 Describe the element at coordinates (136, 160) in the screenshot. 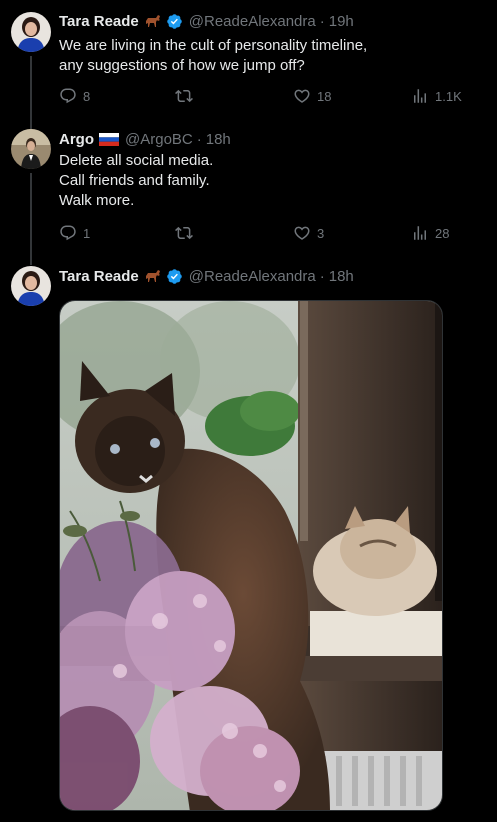

I see `tweet-text-line: Delete all social media.` at that location.